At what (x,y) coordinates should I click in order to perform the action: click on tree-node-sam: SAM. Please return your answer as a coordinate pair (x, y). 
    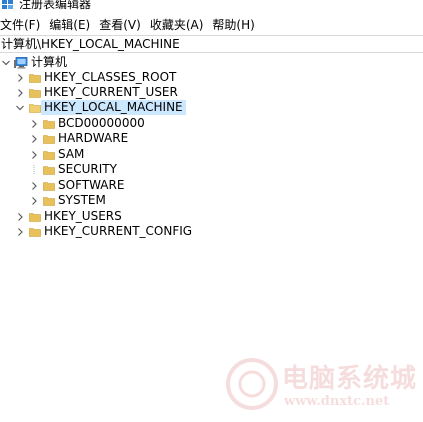
    Looking at the image, I should click on (58, 154).